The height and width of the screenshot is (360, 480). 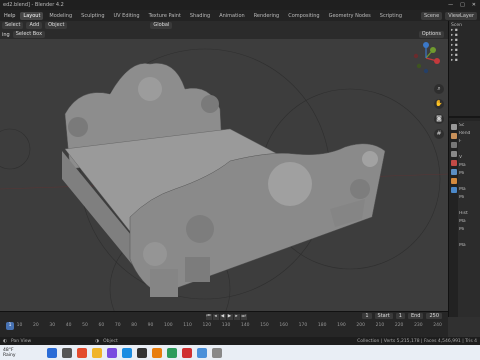 I want to click on prop-line: Sc, so click(x=462, y=125).